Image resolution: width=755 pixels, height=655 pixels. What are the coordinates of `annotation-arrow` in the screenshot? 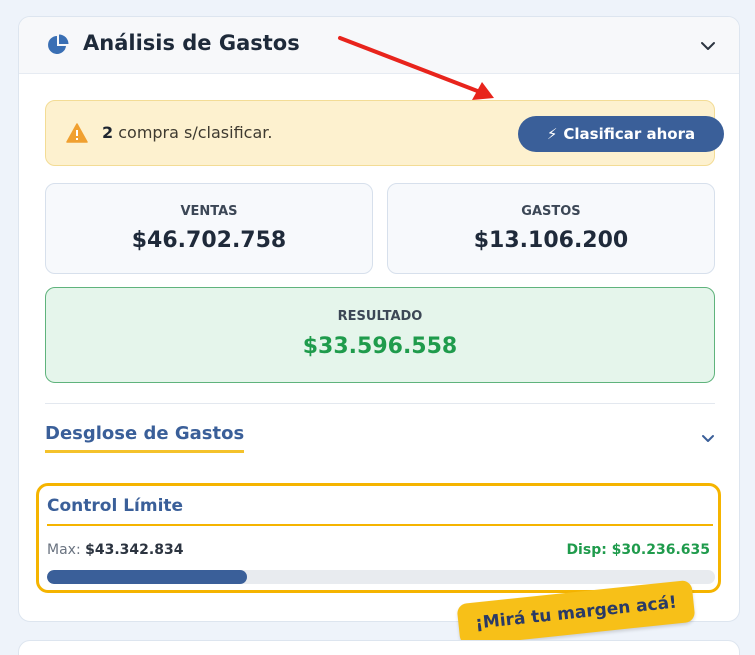 It's located at (416, 68).